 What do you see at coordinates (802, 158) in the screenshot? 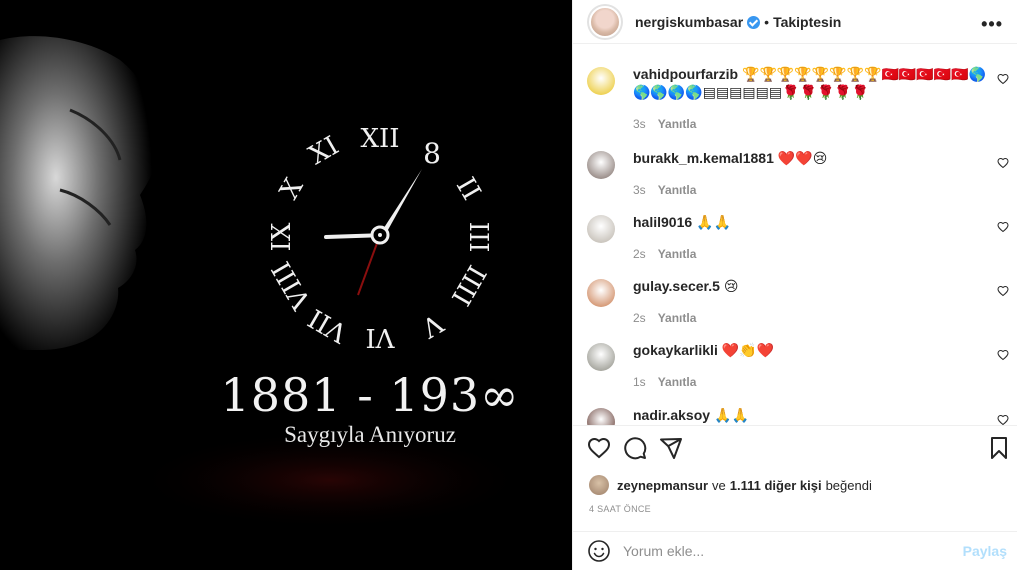
I see `comment-text: ❤️❤️😢` at bounding box center [802, 158].